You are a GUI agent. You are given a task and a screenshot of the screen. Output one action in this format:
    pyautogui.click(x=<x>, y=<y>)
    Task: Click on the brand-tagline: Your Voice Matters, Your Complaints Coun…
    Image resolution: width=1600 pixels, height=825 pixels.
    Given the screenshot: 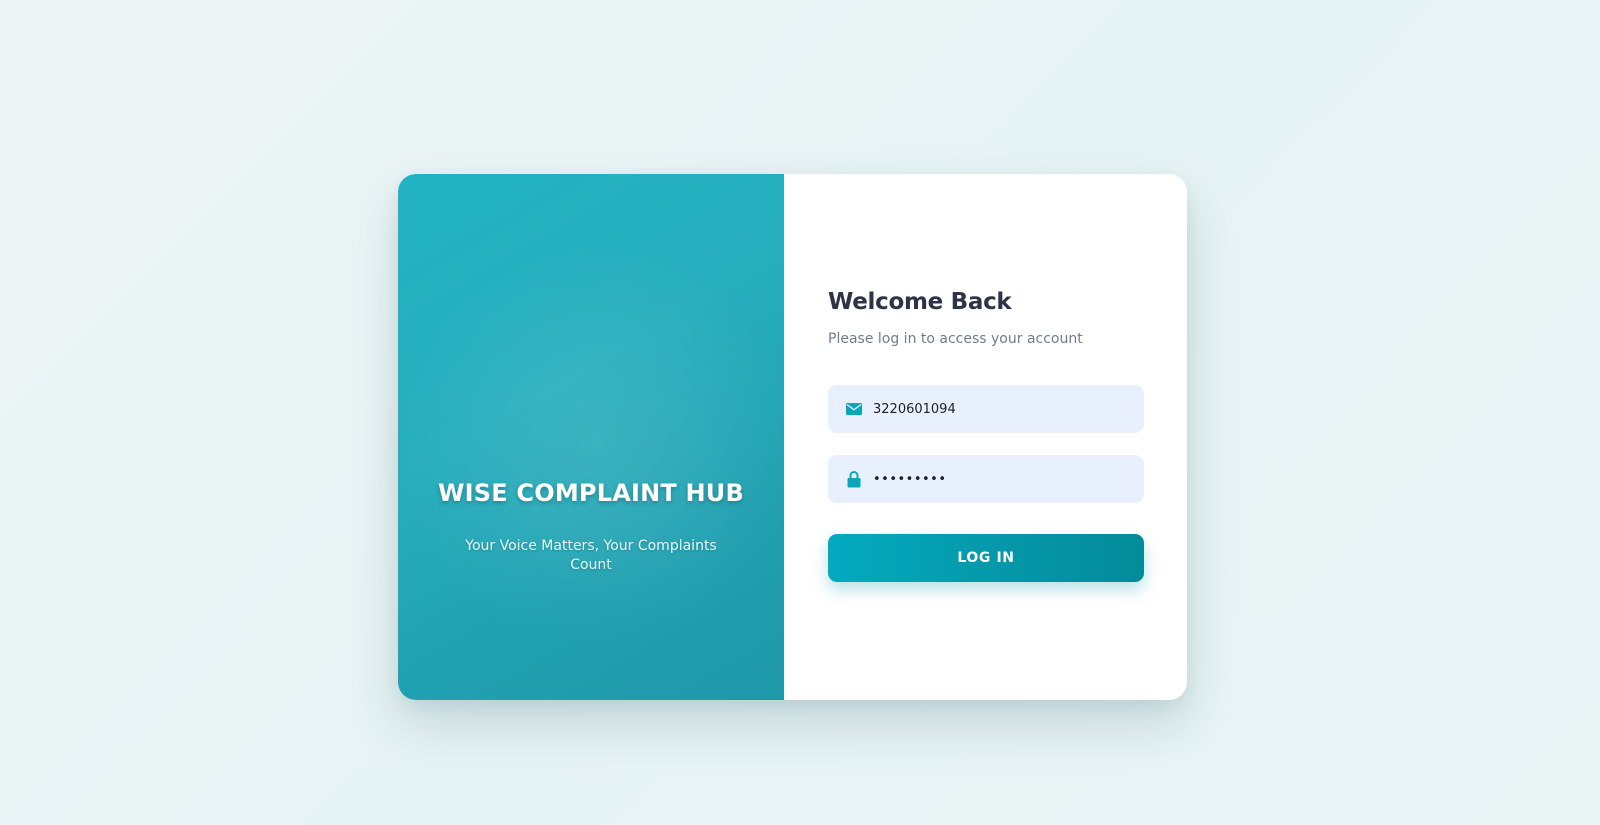 What is the action you would take?
    pyautogui.click(x=591, y=555)
    